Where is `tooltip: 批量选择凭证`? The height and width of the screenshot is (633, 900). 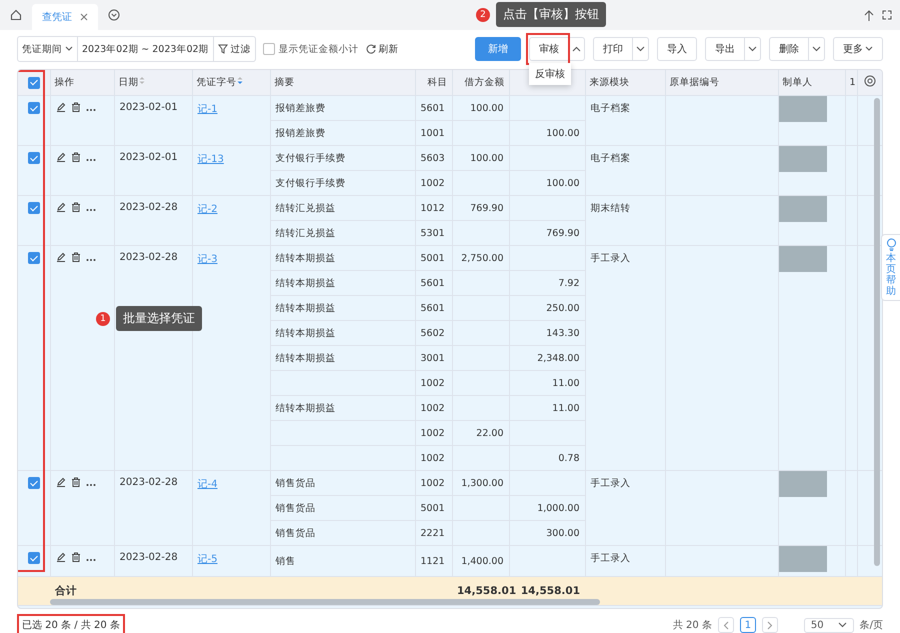 tooltip: 批量选择凭证 is located at coordinates (159, 318).